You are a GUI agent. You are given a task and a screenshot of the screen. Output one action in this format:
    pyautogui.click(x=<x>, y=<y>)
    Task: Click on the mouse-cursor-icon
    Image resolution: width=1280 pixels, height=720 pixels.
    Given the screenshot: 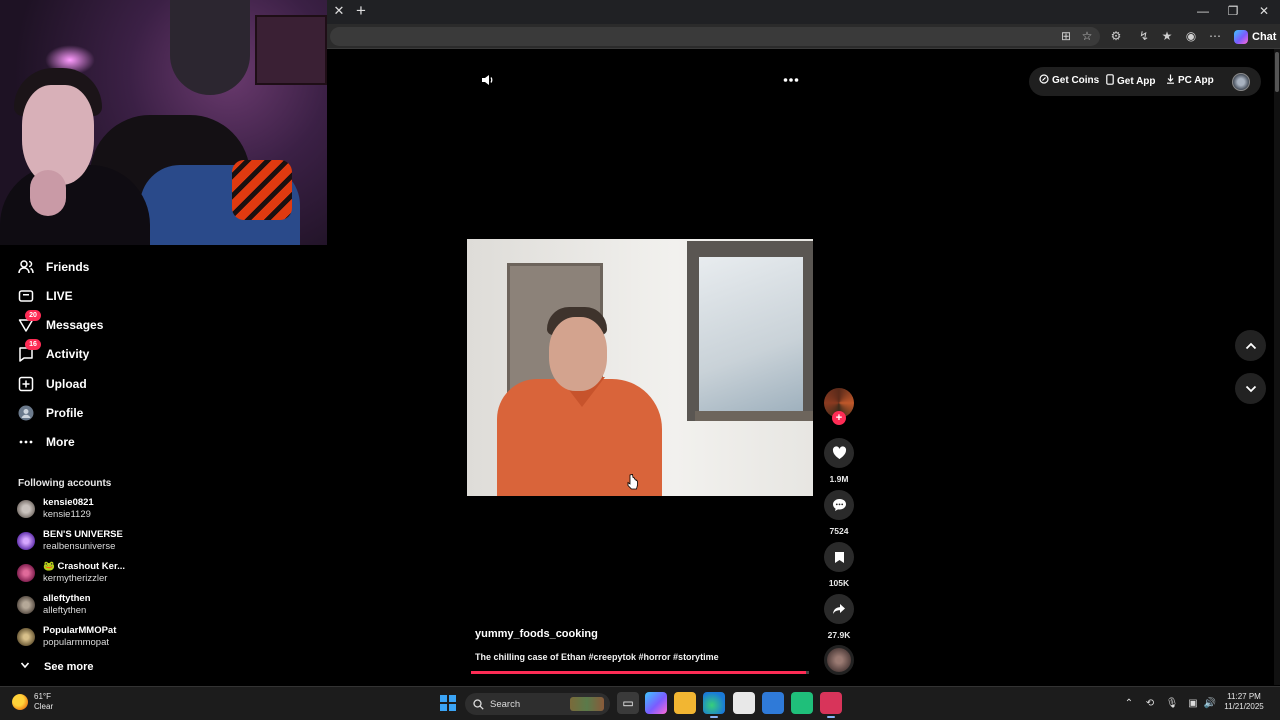 What is the action you would take?
    pyautogui.click(x=632, y=482)
    